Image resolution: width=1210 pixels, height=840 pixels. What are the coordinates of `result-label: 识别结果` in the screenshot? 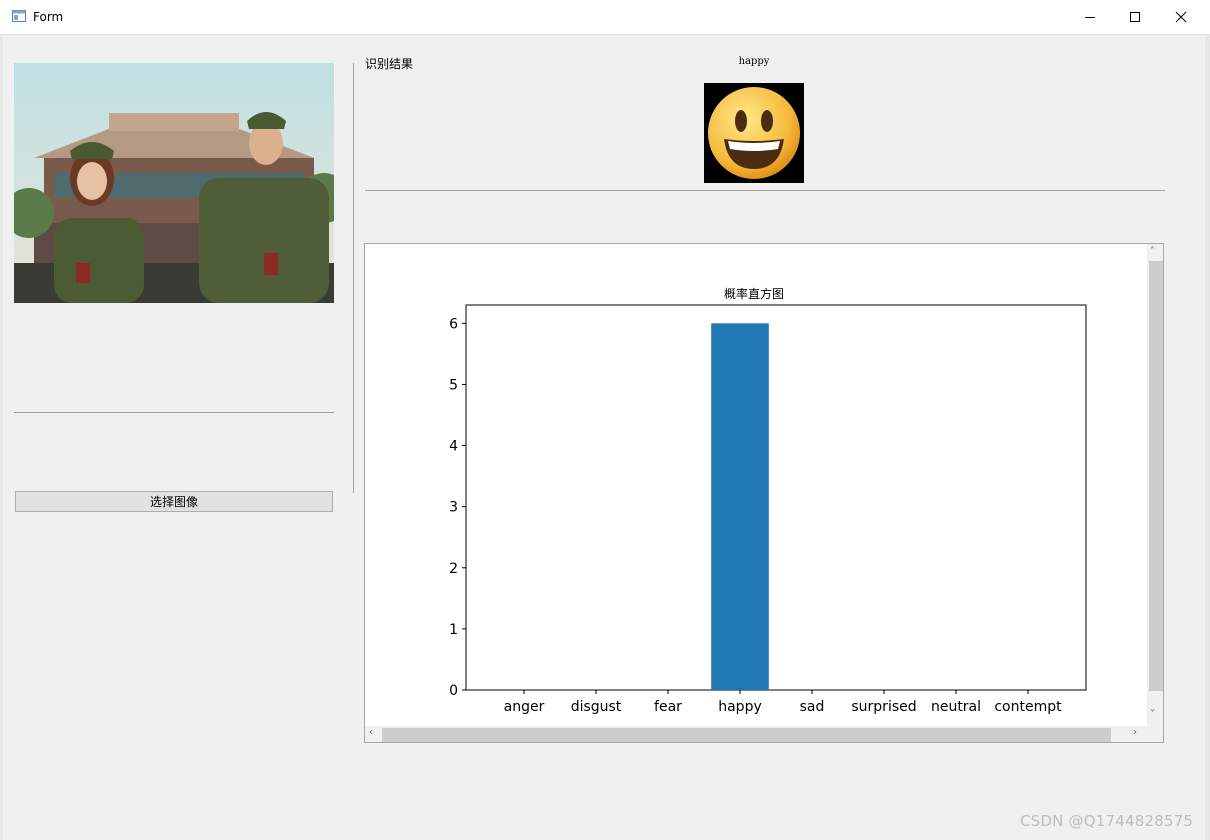 It's located at (389, 64).